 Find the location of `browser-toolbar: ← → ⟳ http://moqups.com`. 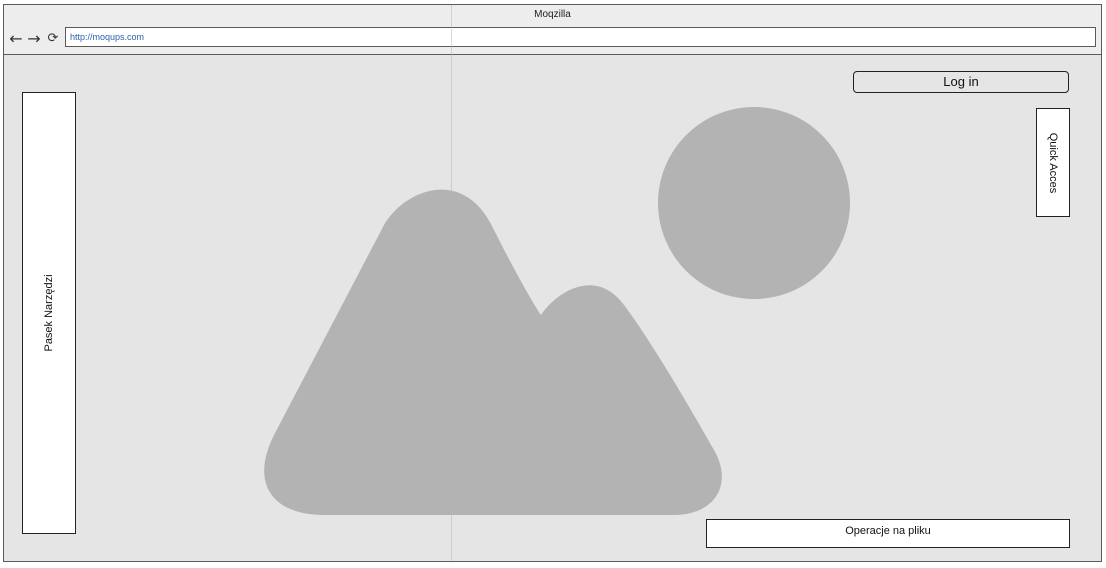

browser-toolbar: ← → ⟳ http://moqups.com is located at coordinates (552, 40).